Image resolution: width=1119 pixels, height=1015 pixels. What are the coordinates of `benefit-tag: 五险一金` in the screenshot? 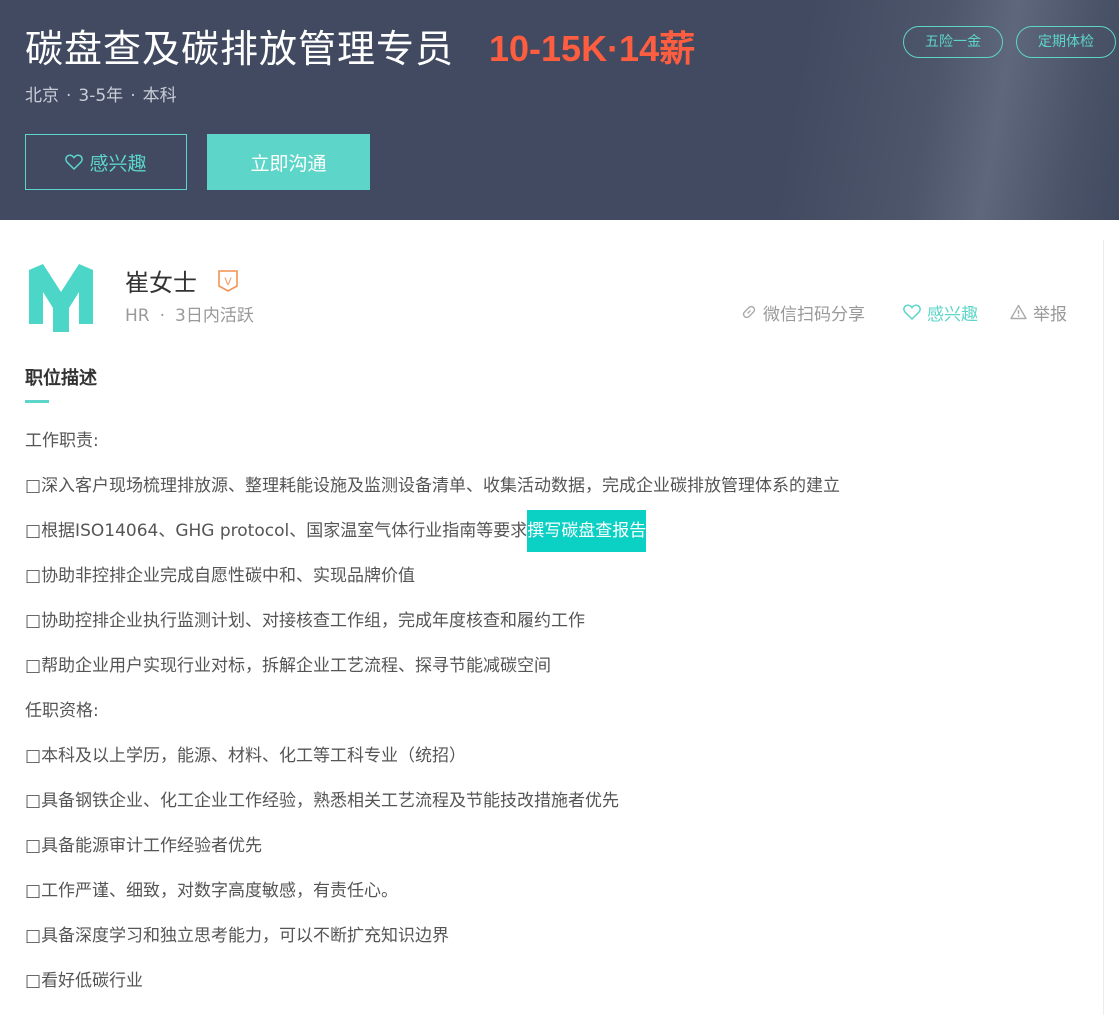 It's located at (953, 42).